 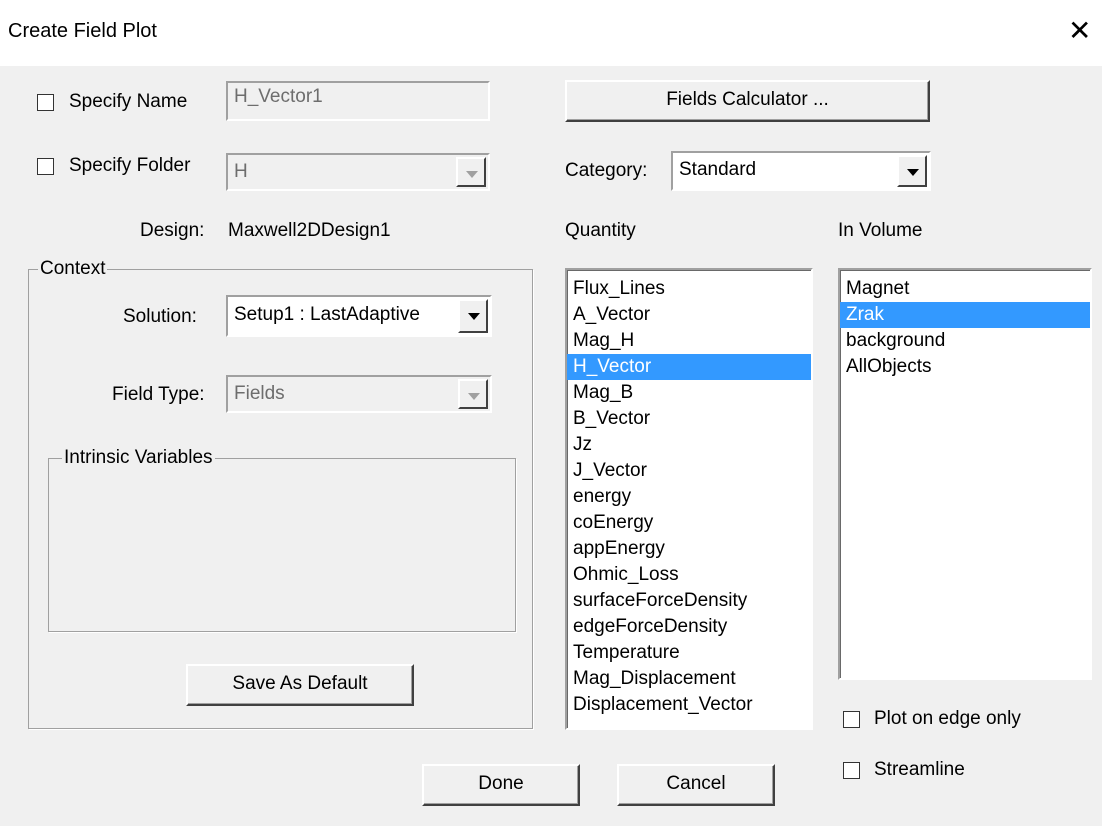 What do you see at coordinates (358, 172) in the screenshot?
I see `specify-folder-dropdown: H` at bounding box center [358, 172].